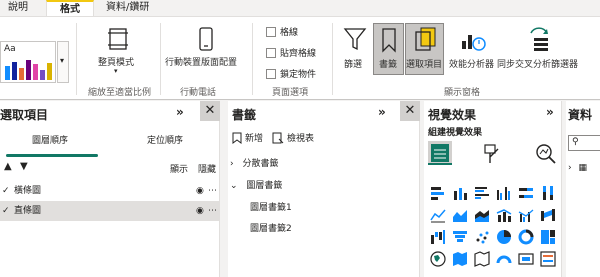 This screenshot has width=600, height=277. What do you see at coordinates (548, 215) in the screenshot?
I see `ribbon-chart-icon` at bounding box center [548, 215].